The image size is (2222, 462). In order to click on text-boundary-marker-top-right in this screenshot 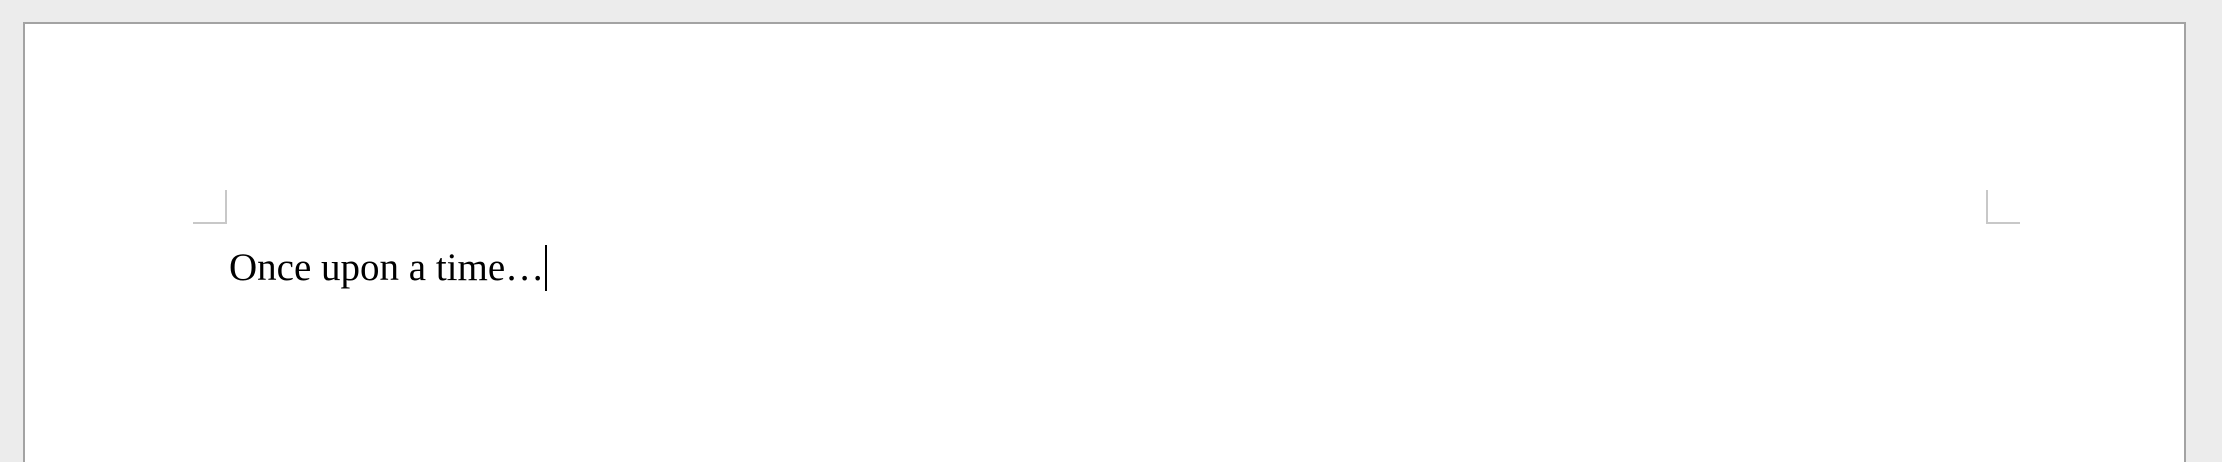, I will do `click(2003, 207)`.